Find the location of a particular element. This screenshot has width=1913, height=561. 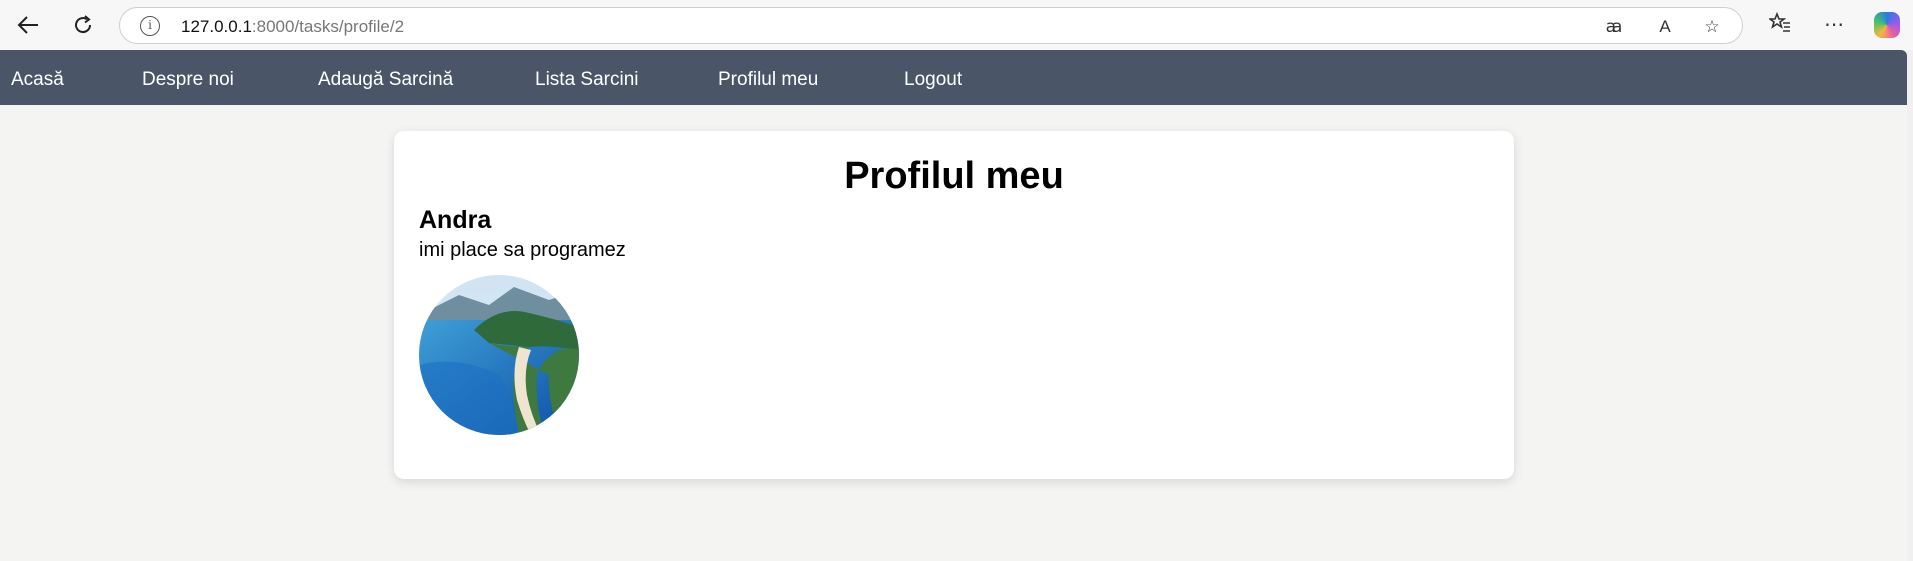

back-arrow-icon is located at coordinates (28, 25).